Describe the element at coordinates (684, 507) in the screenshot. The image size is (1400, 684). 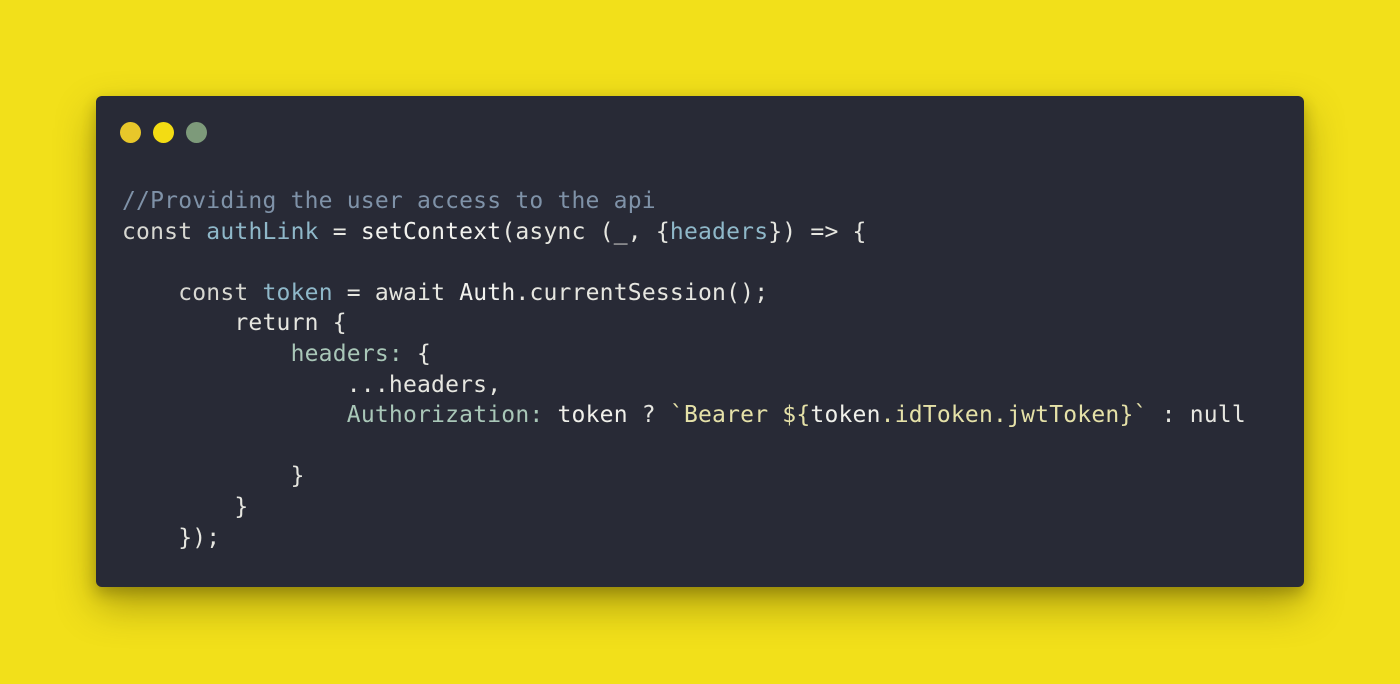
I see `code-line-11: }` at that location.